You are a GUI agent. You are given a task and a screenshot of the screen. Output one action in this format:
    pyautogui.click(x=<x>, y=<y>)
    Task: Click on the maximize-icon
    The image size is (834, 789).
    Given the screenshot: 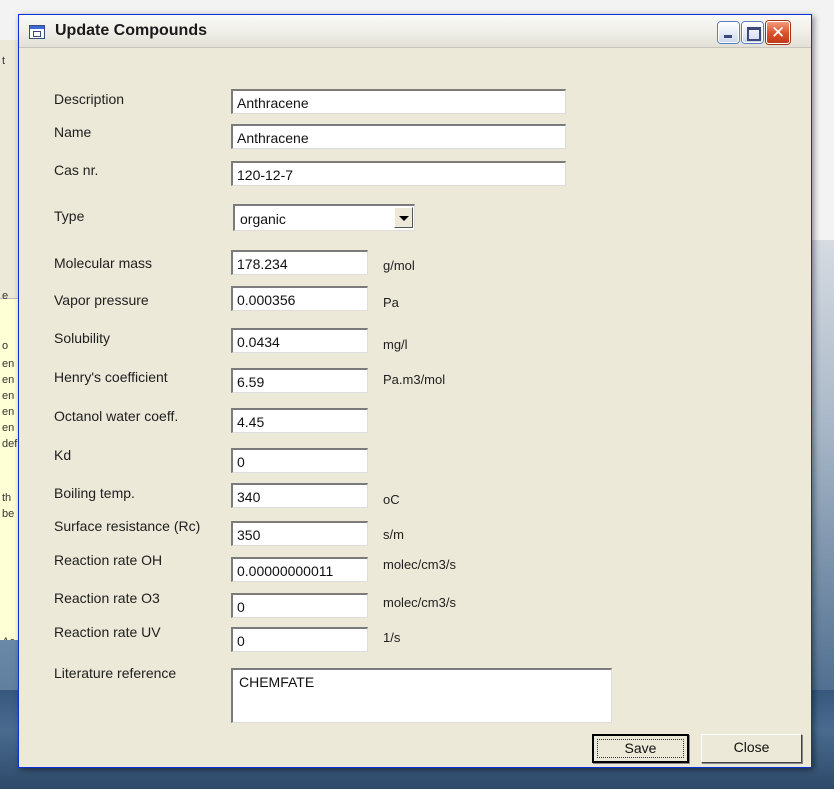 What is the action you would take?
    pyautogui.click(x=754, y=34)
    